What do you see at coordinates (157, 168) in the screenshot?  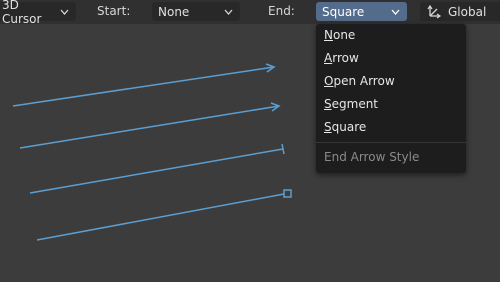 I see `stroke-segment` at bounding box center [157, 168].